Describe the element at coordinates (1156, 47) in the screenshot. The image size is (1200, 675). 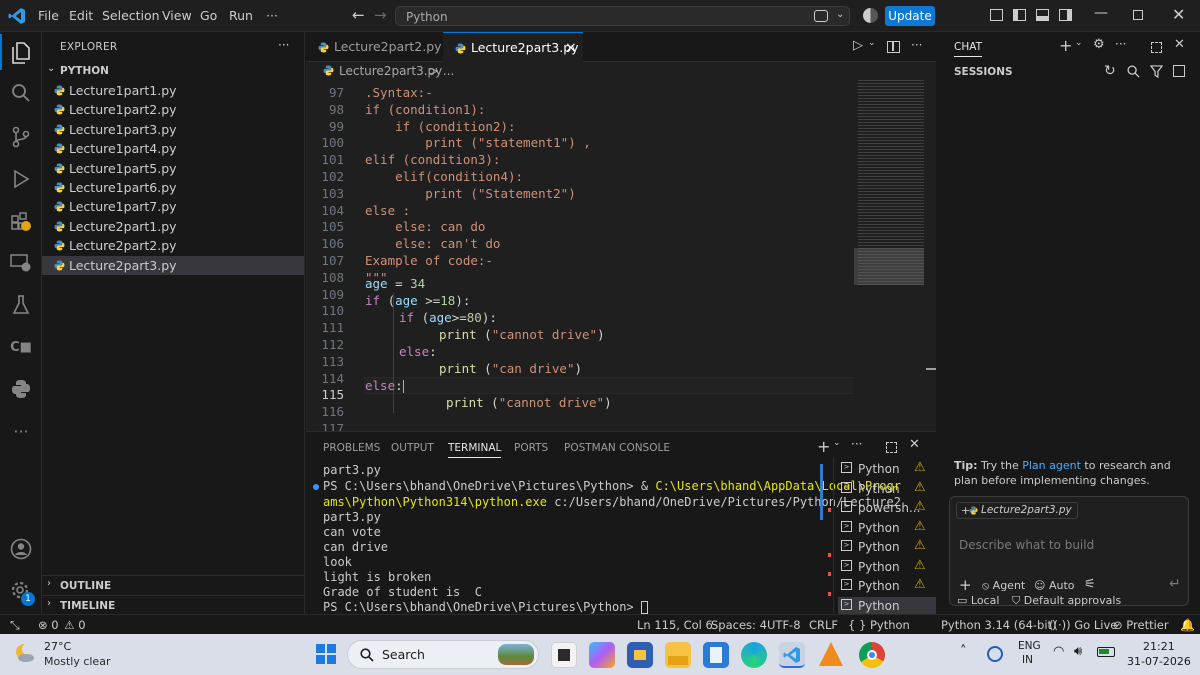
I see `maximize-chat-icon` at that location.